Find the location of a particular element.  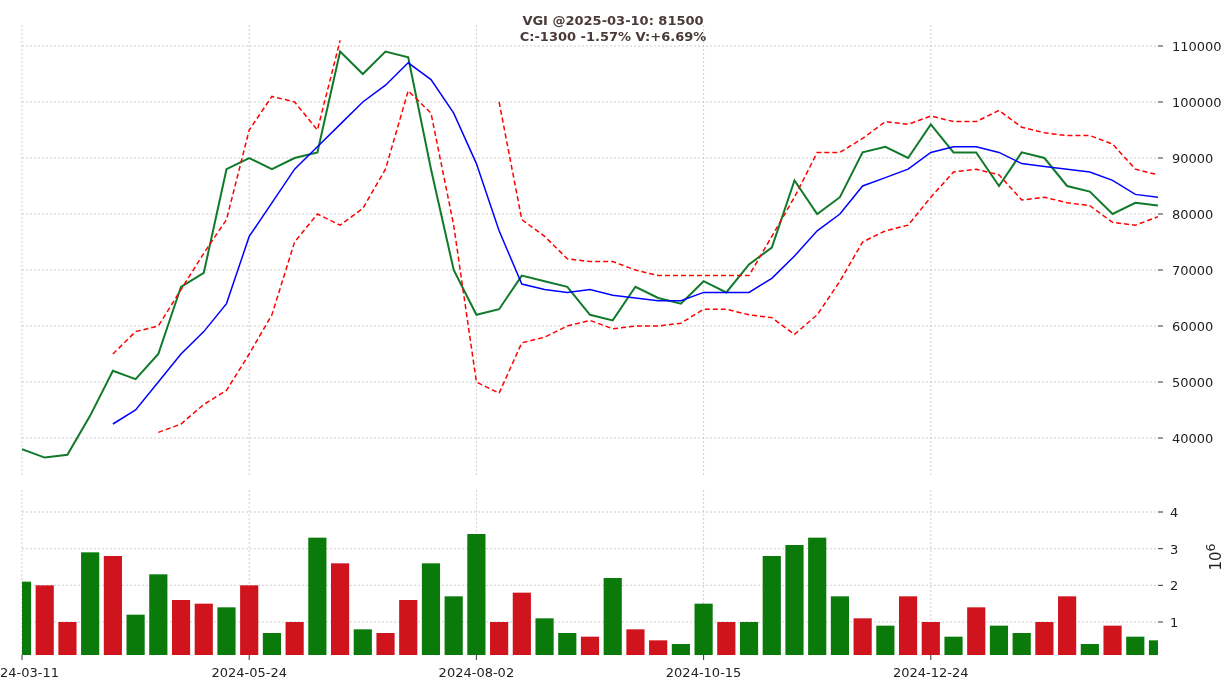

axis-label: 60000 is located at coordinates (1193, 327).